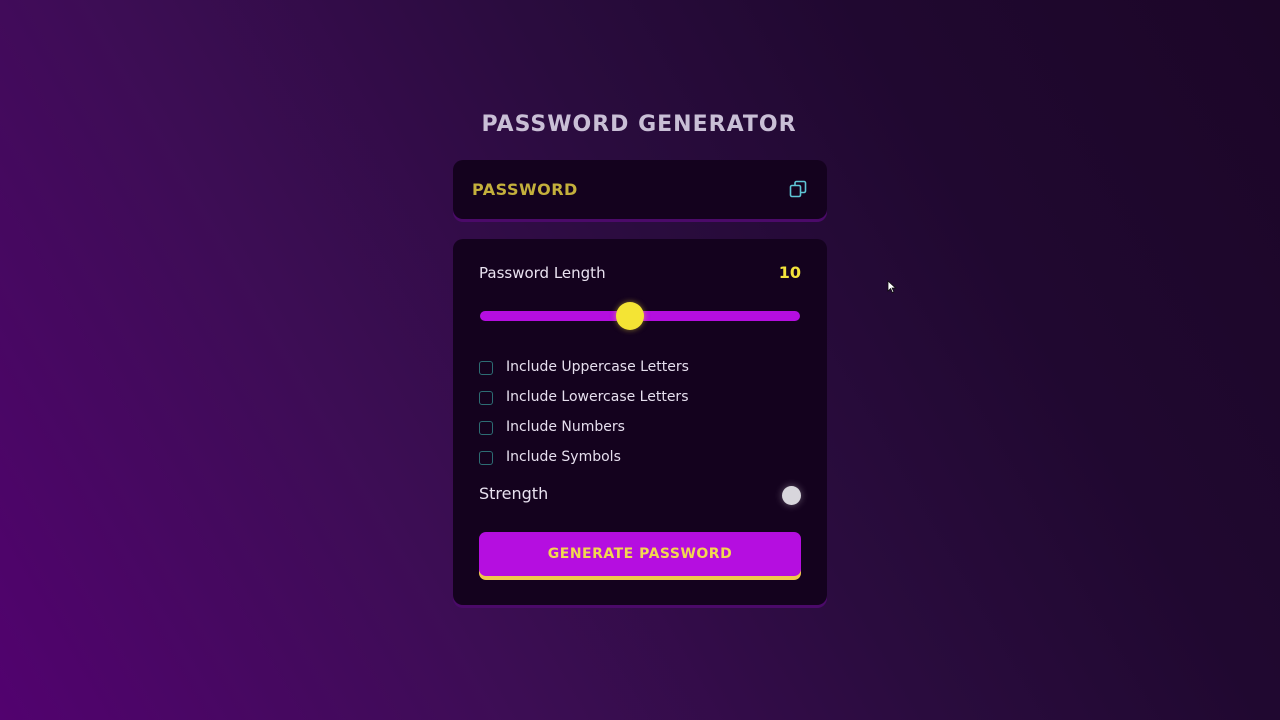 The height and width of the screenshot is (720, 1280). What do you see at coordinates (640, 554) in the screenshot?
I see `generate-password-button: GENERATE PASSWORD` at bounding box center [640, 554].